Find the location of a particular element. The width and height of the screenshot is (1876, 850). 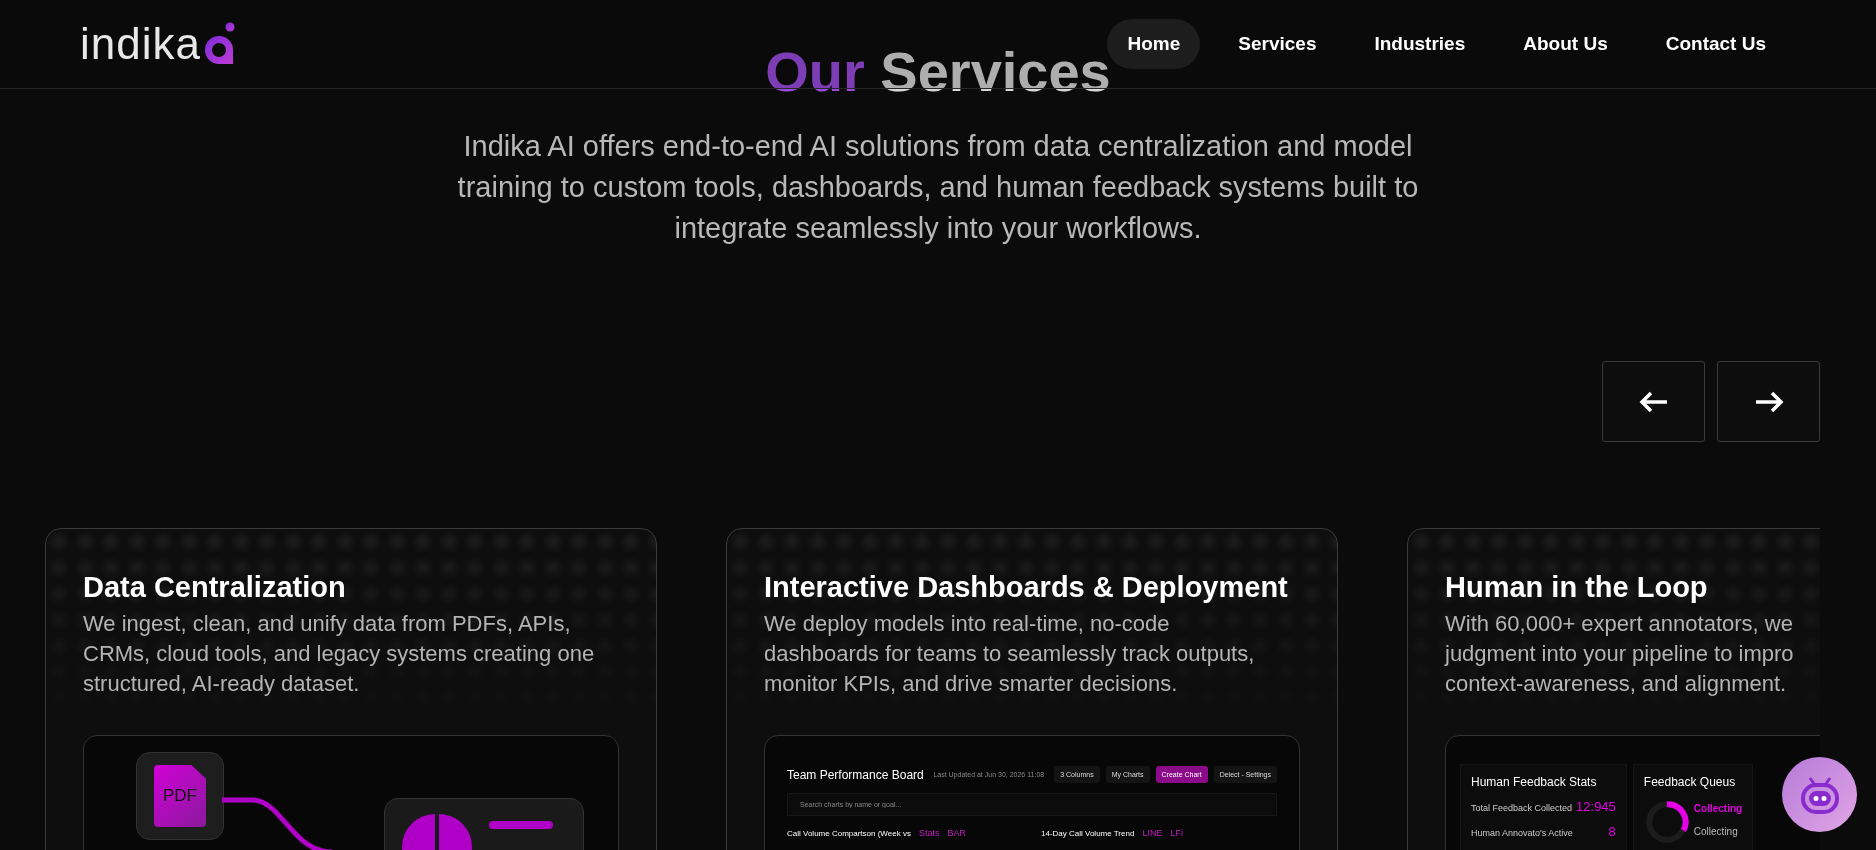

card-title: Human in the Loop is located at coordinates (1577, 587).